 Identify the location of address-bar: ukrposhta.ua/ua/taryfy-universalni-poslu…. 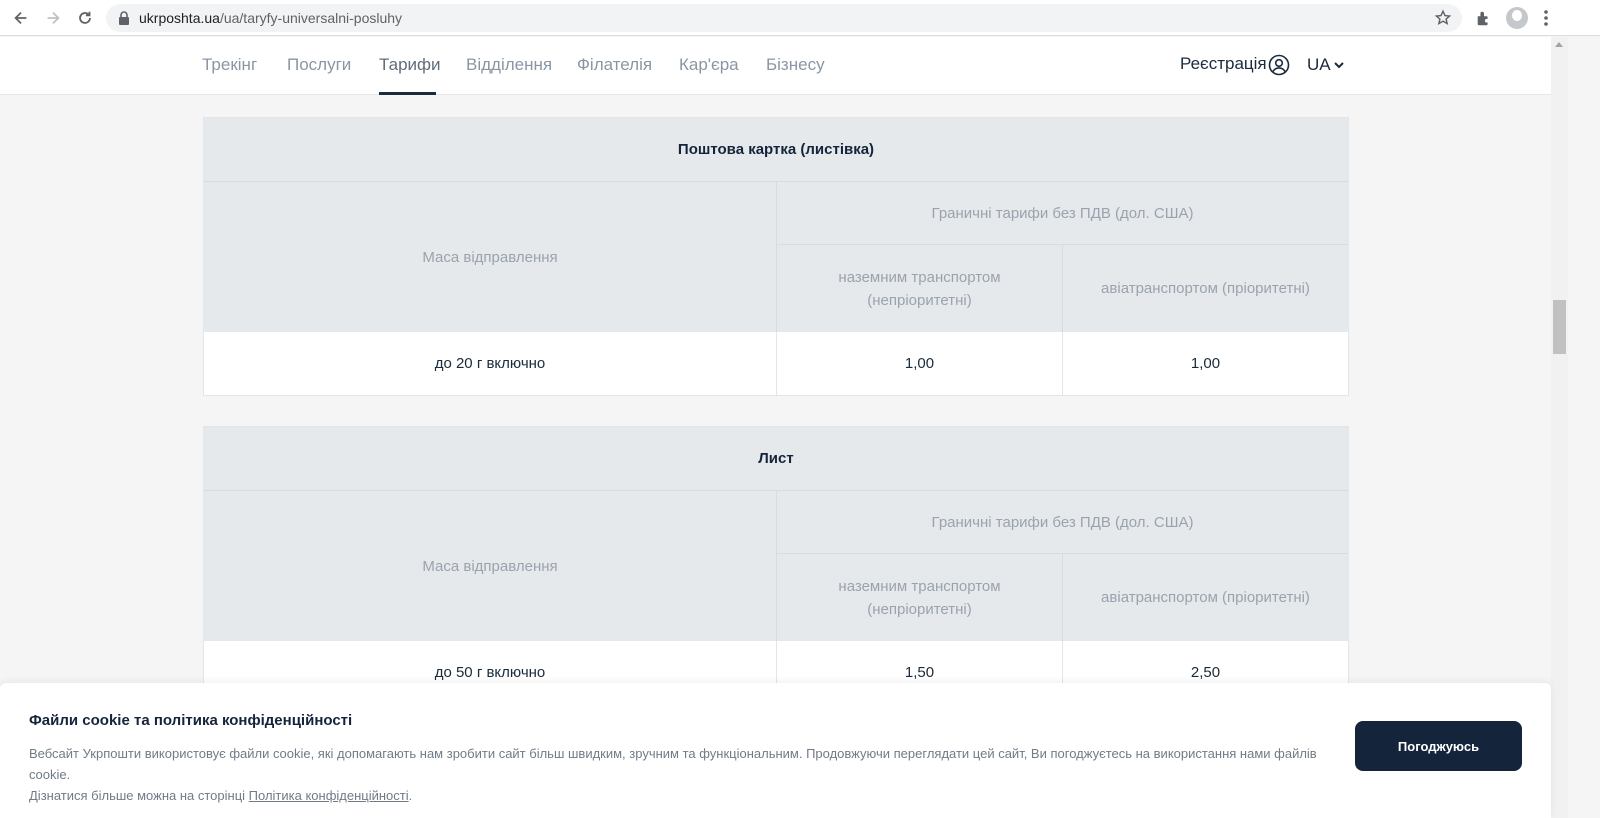
(784, 18).